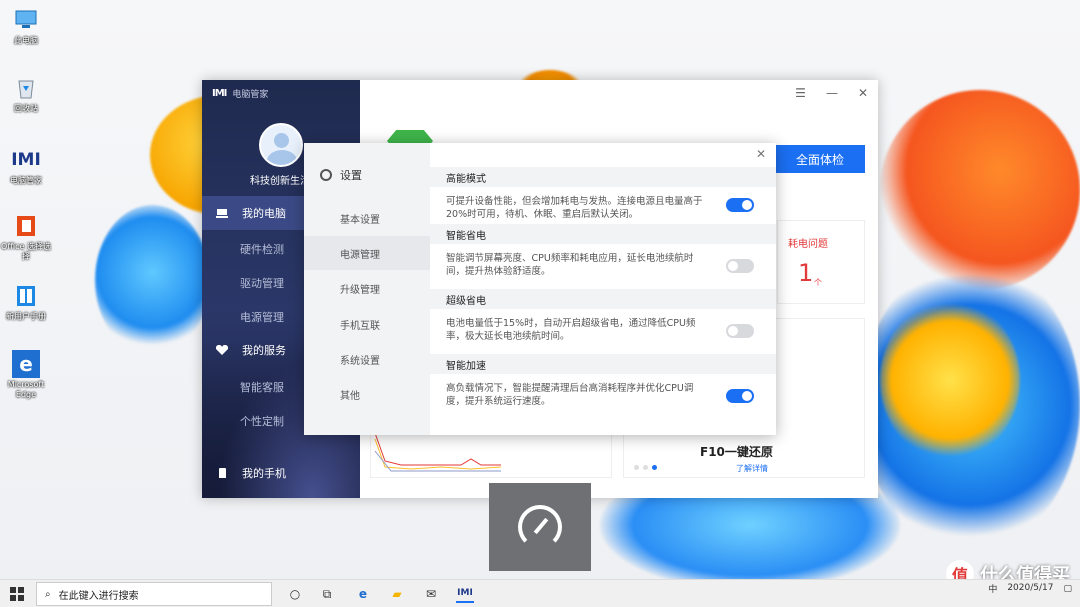 This screenshot has width=1080, height=607. I want to click on nav-driver: 驱动管理, so click(262, 283).